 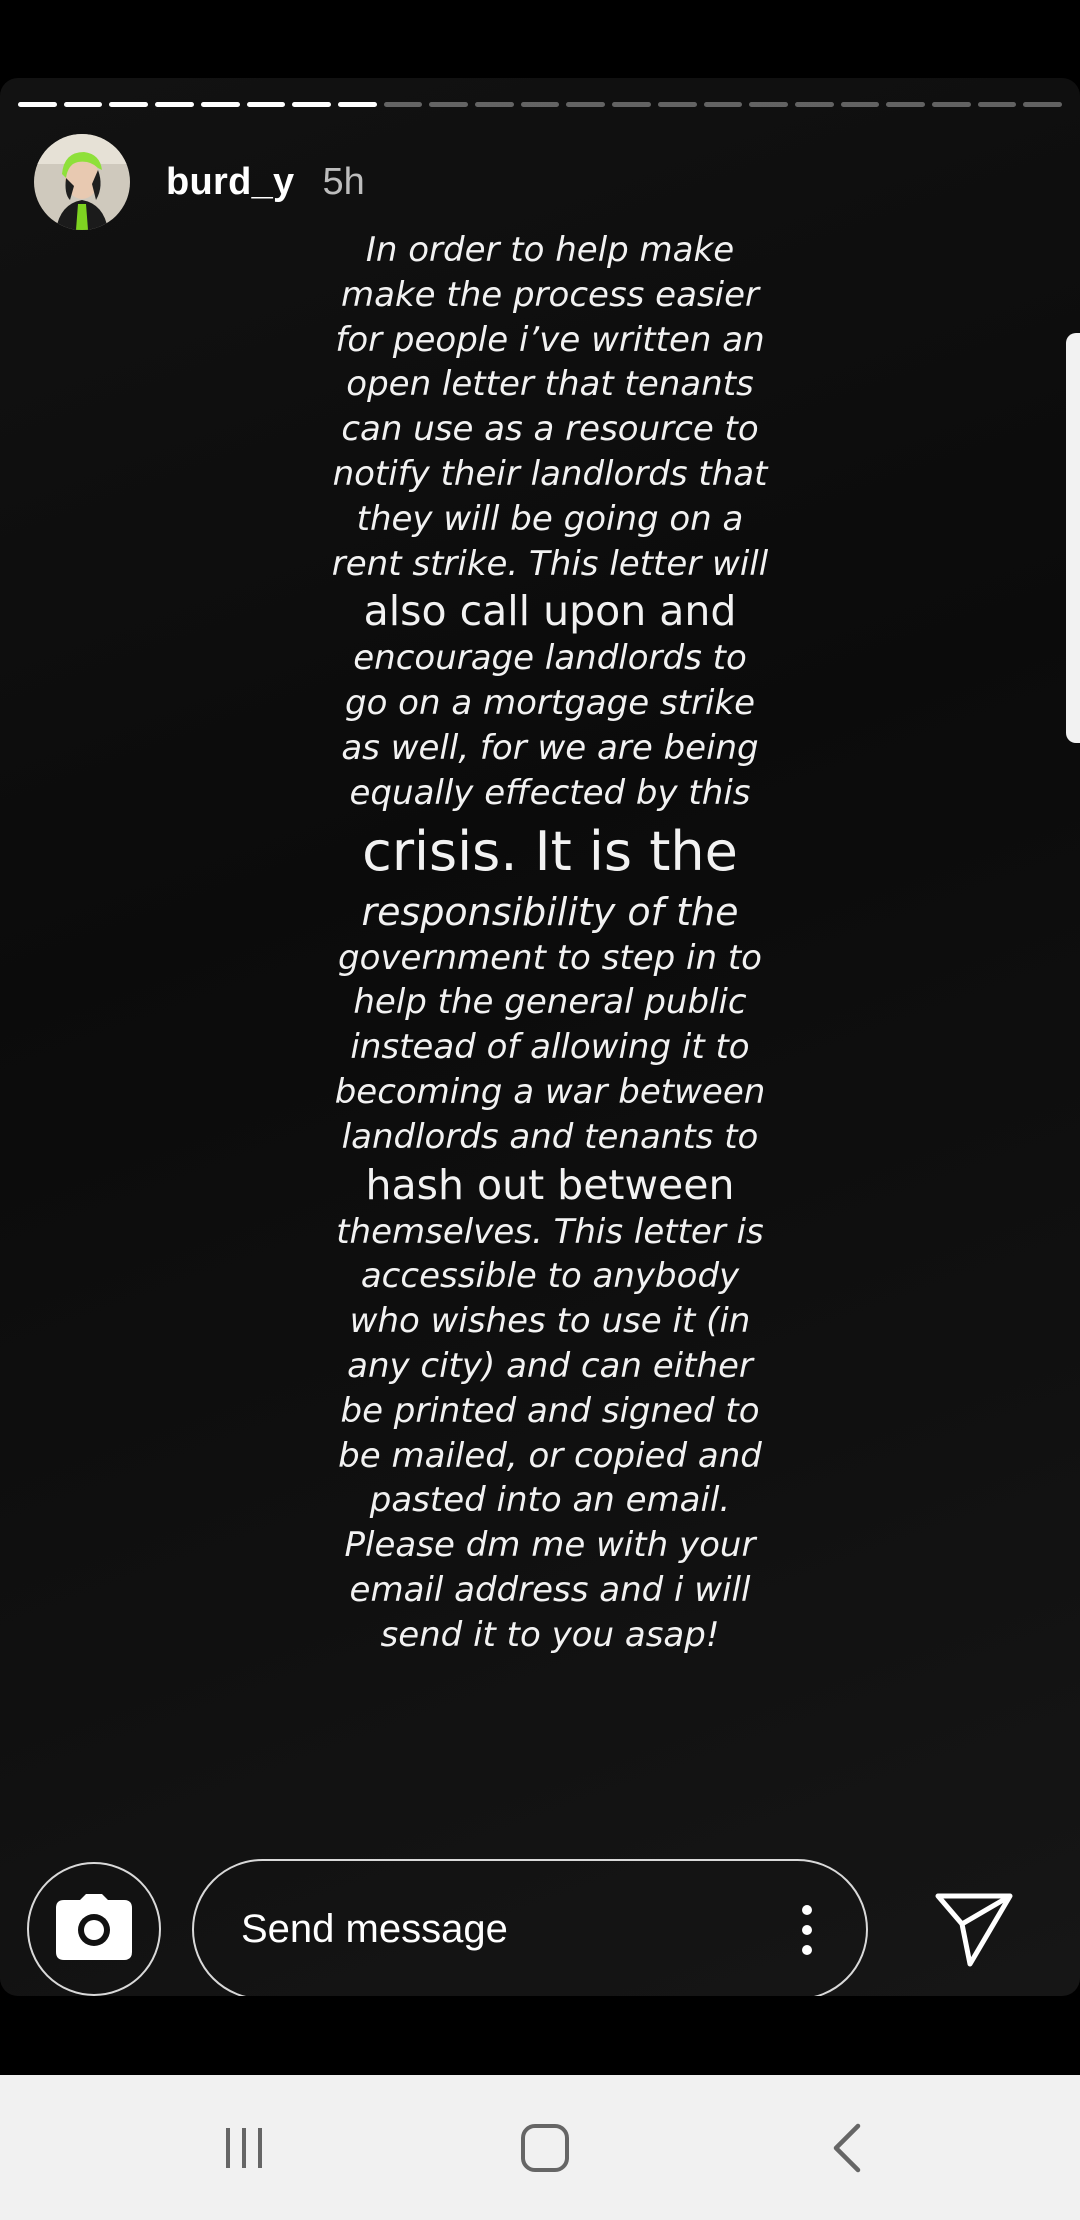 I want to click on home-icon, so click(x=545, y=2150).